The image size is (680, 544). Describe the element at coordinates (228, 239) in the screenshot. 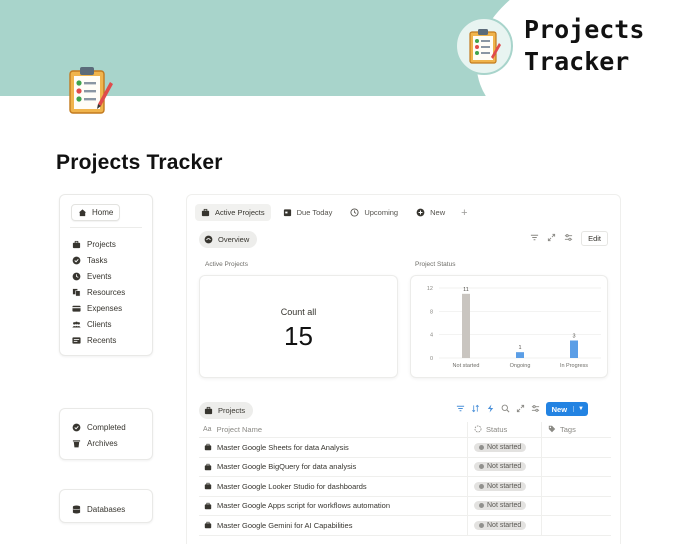

I see `overview-heading: Overview` at that location.